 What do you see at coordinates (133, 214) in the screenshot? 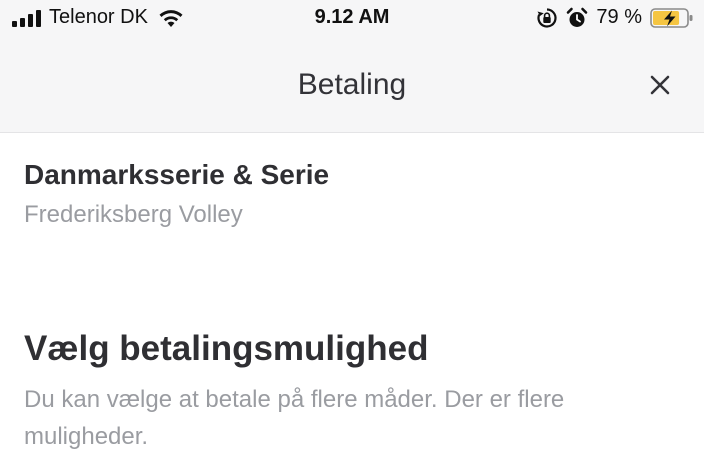
I see `club-name: Frederiksberg Volley` at bounding box center [133, 214].